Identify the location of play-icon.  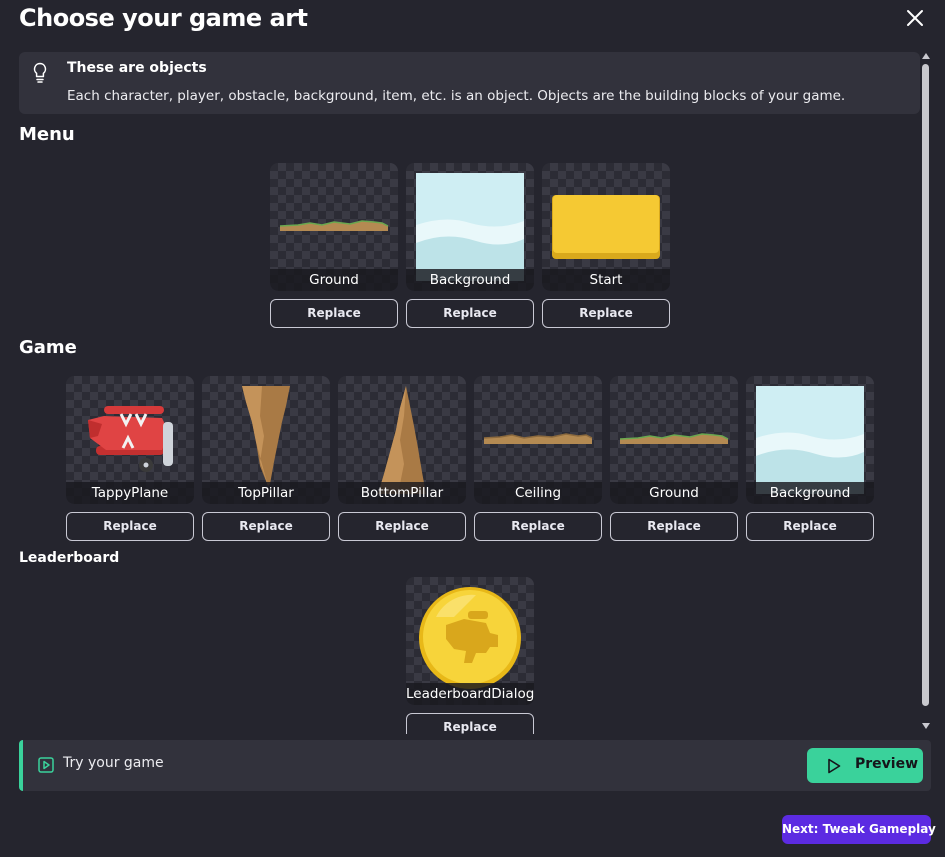
(834, 766).